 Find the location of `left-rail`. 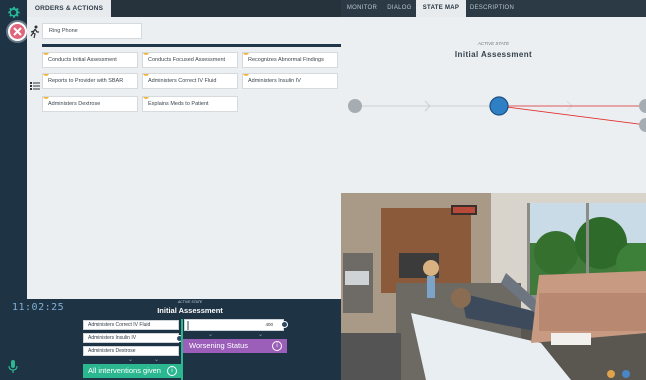

left-rail is located at coordinates (13, 190).